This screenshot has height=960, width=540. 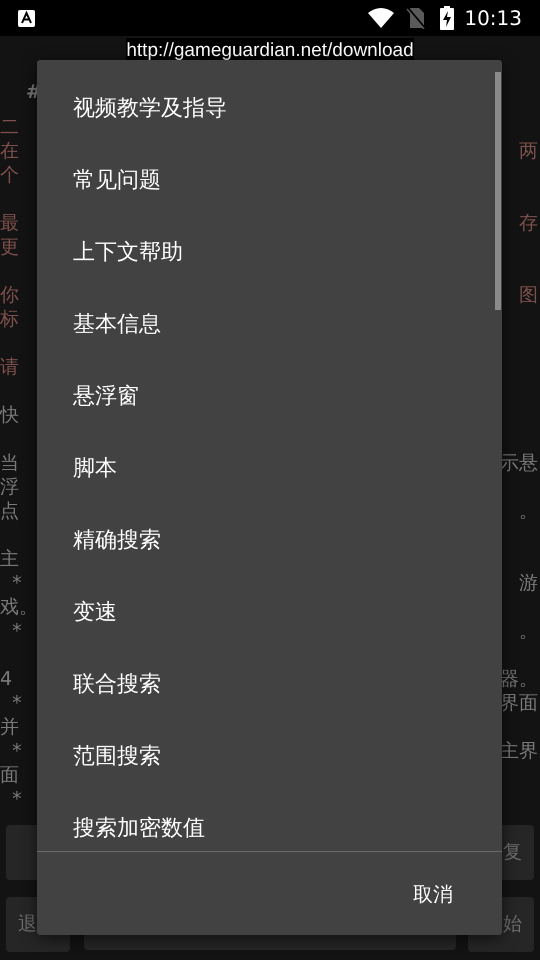 What do you see at coordinates (9, 367) in the screenshot?
I see `body-text: 请` at bounding box center [9, 367].